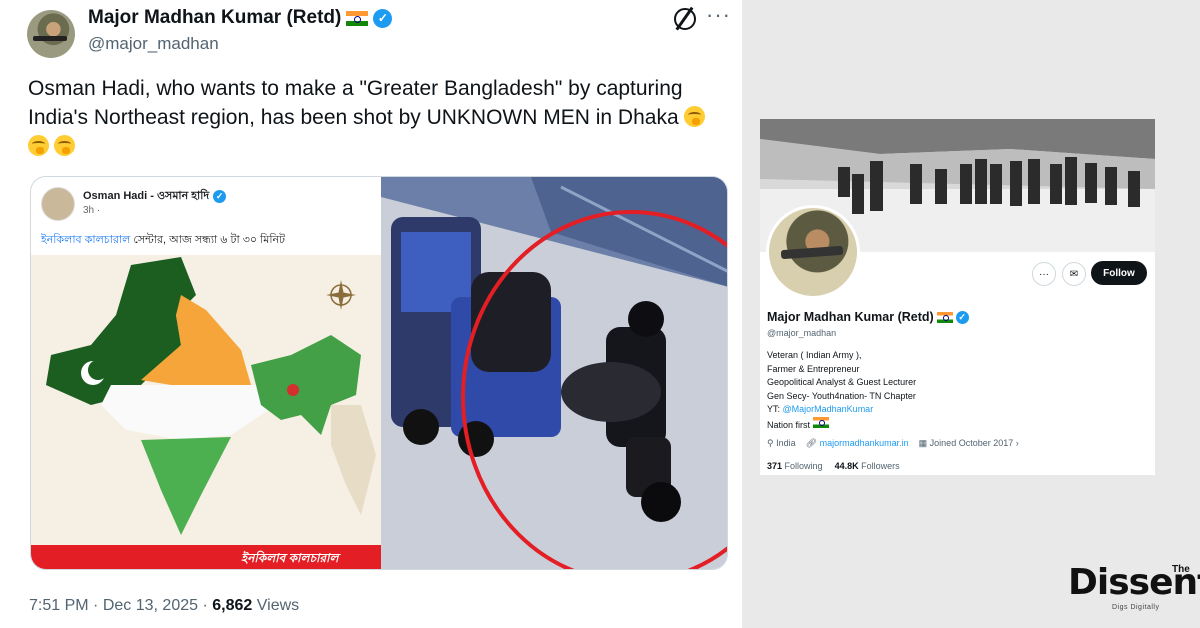 The height and width of the screenshot is (628, 1200). What do you see at coordinates (789, 424) in the screenshot?
I see `nation-text: Nation first` at bounding box center [789, 424].